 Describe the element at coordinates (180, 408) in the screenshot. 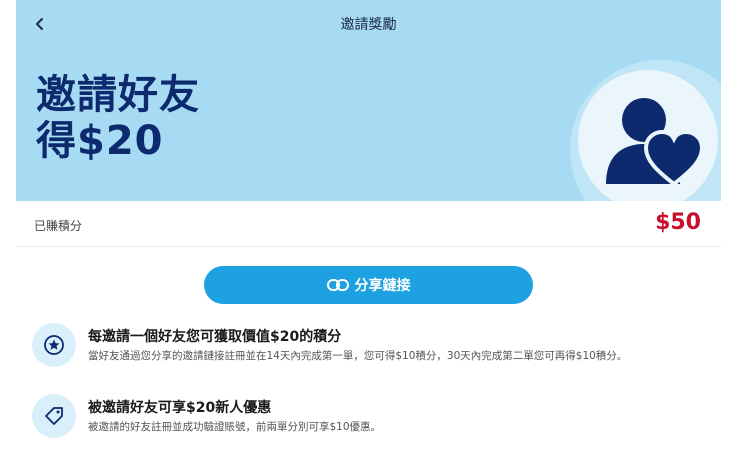

I see `benefit-title: 被邀請好友可享$20新人優惠` at that location.